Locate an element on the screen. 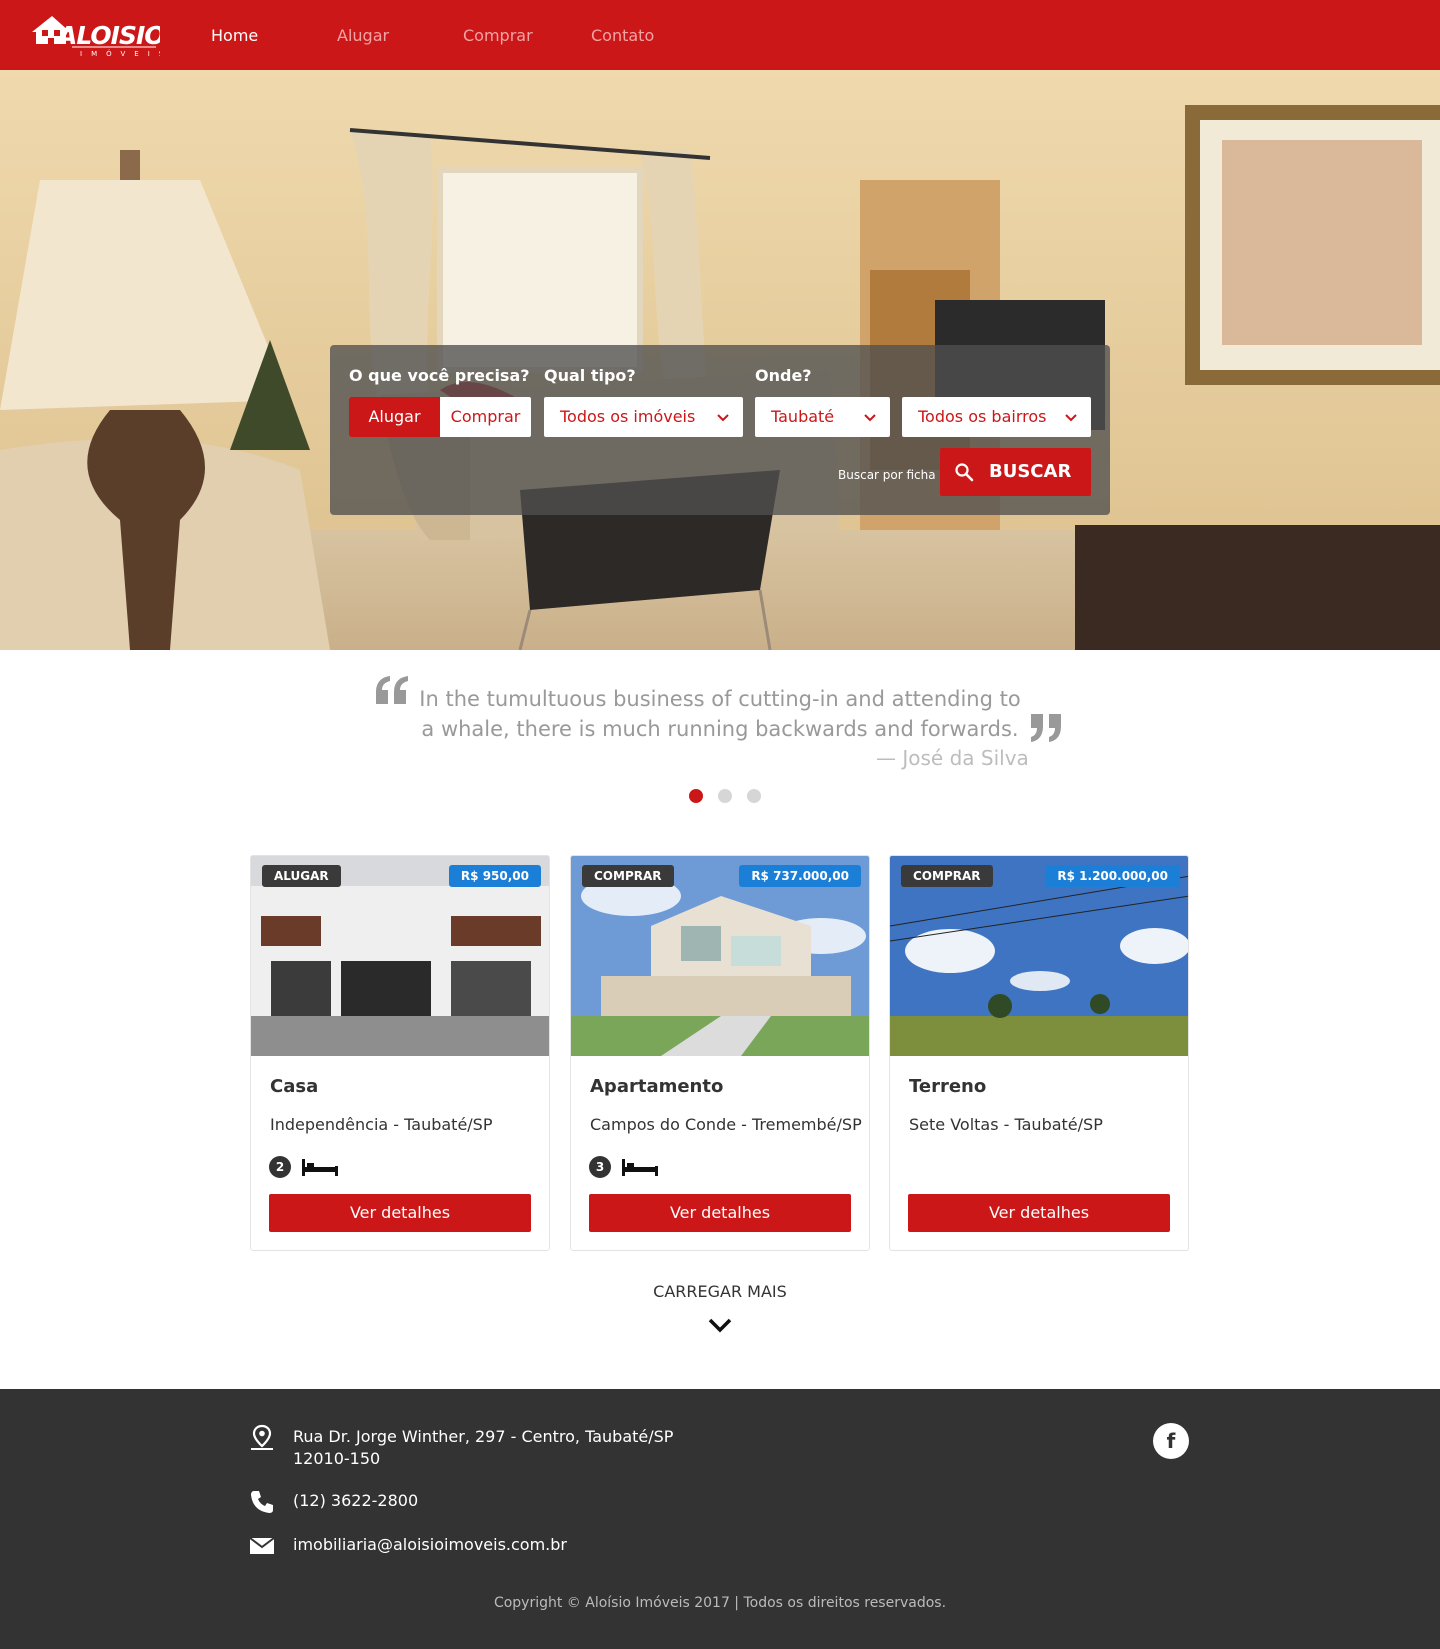 This screenshot has width=1440, height=1649. need-label: O que você precisa? is located at coordinates (439, 375).